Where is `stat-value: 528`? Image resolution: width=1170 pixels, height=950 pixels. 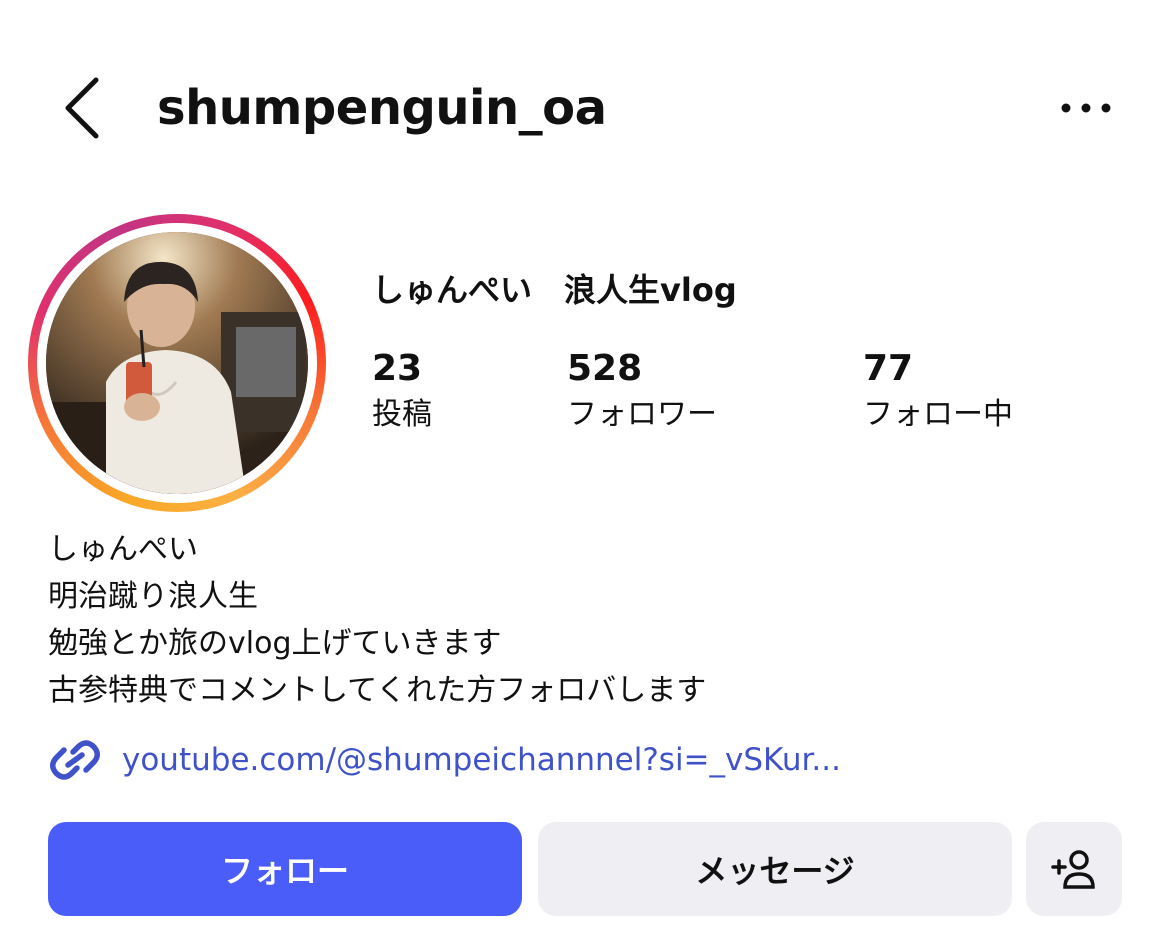
stat-value: 528 is located at coordinates (605, 368).